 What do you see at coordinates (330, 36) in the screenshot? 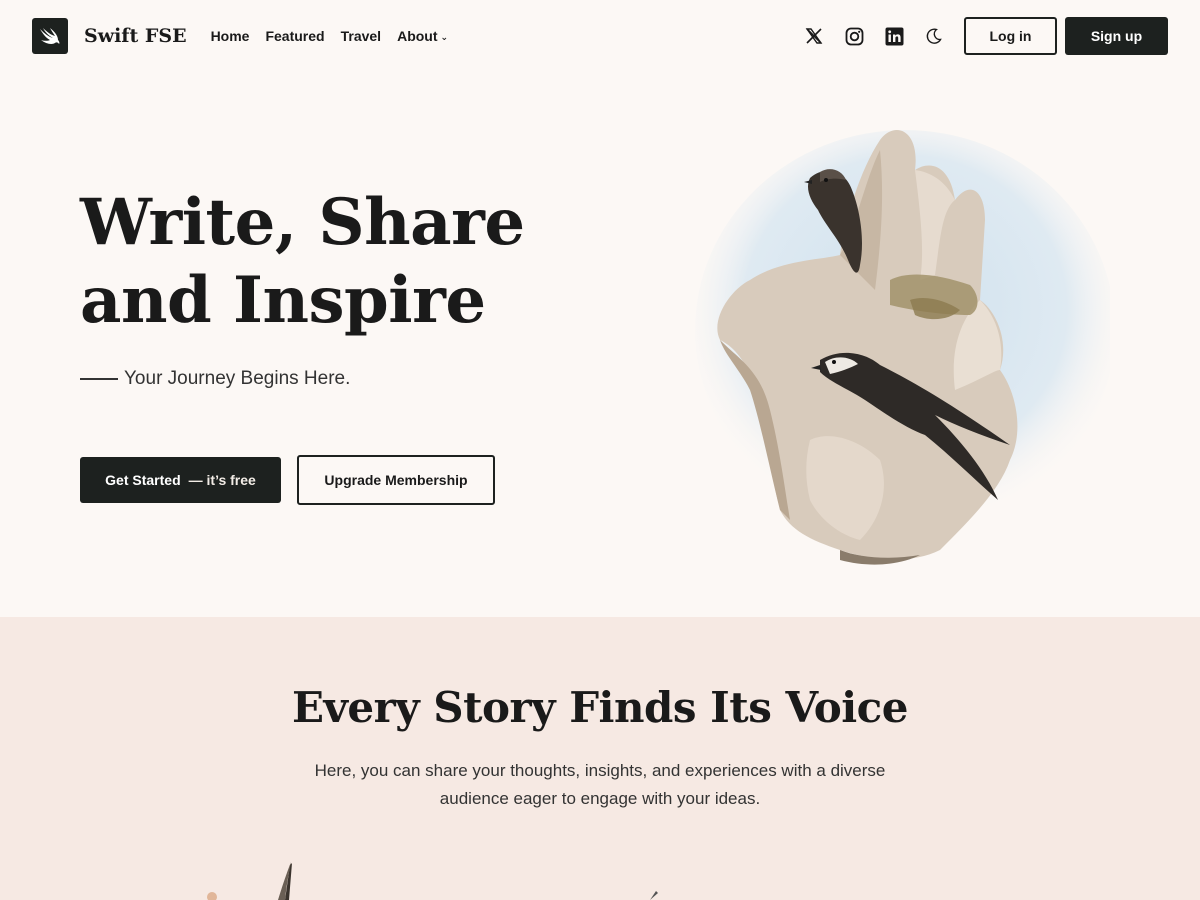
I see `main-nav: Home Featured Travel About ⌄` at bounding box center [330, 36].